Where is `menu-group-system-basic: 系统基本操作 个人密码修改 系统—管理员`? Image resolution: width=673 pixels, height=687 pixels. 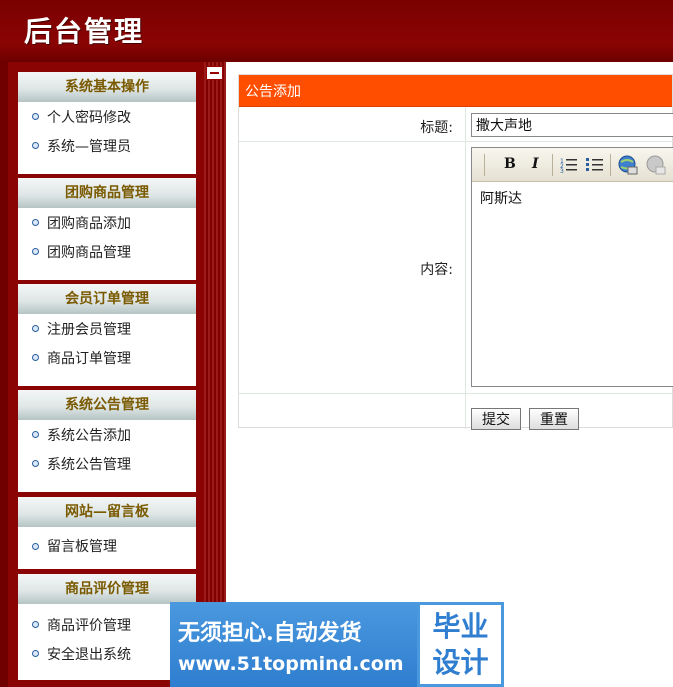
menu-group-system-basic: 系统基本操作 个人密码修改 系统—管理员 is located at coordinates (107, 123).